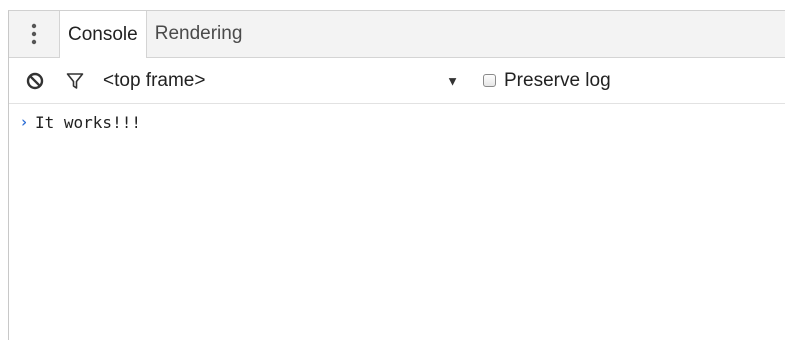  Describe the element at coordinates (34, 34) in the screenshot. I see `more-options-icon` at that location.